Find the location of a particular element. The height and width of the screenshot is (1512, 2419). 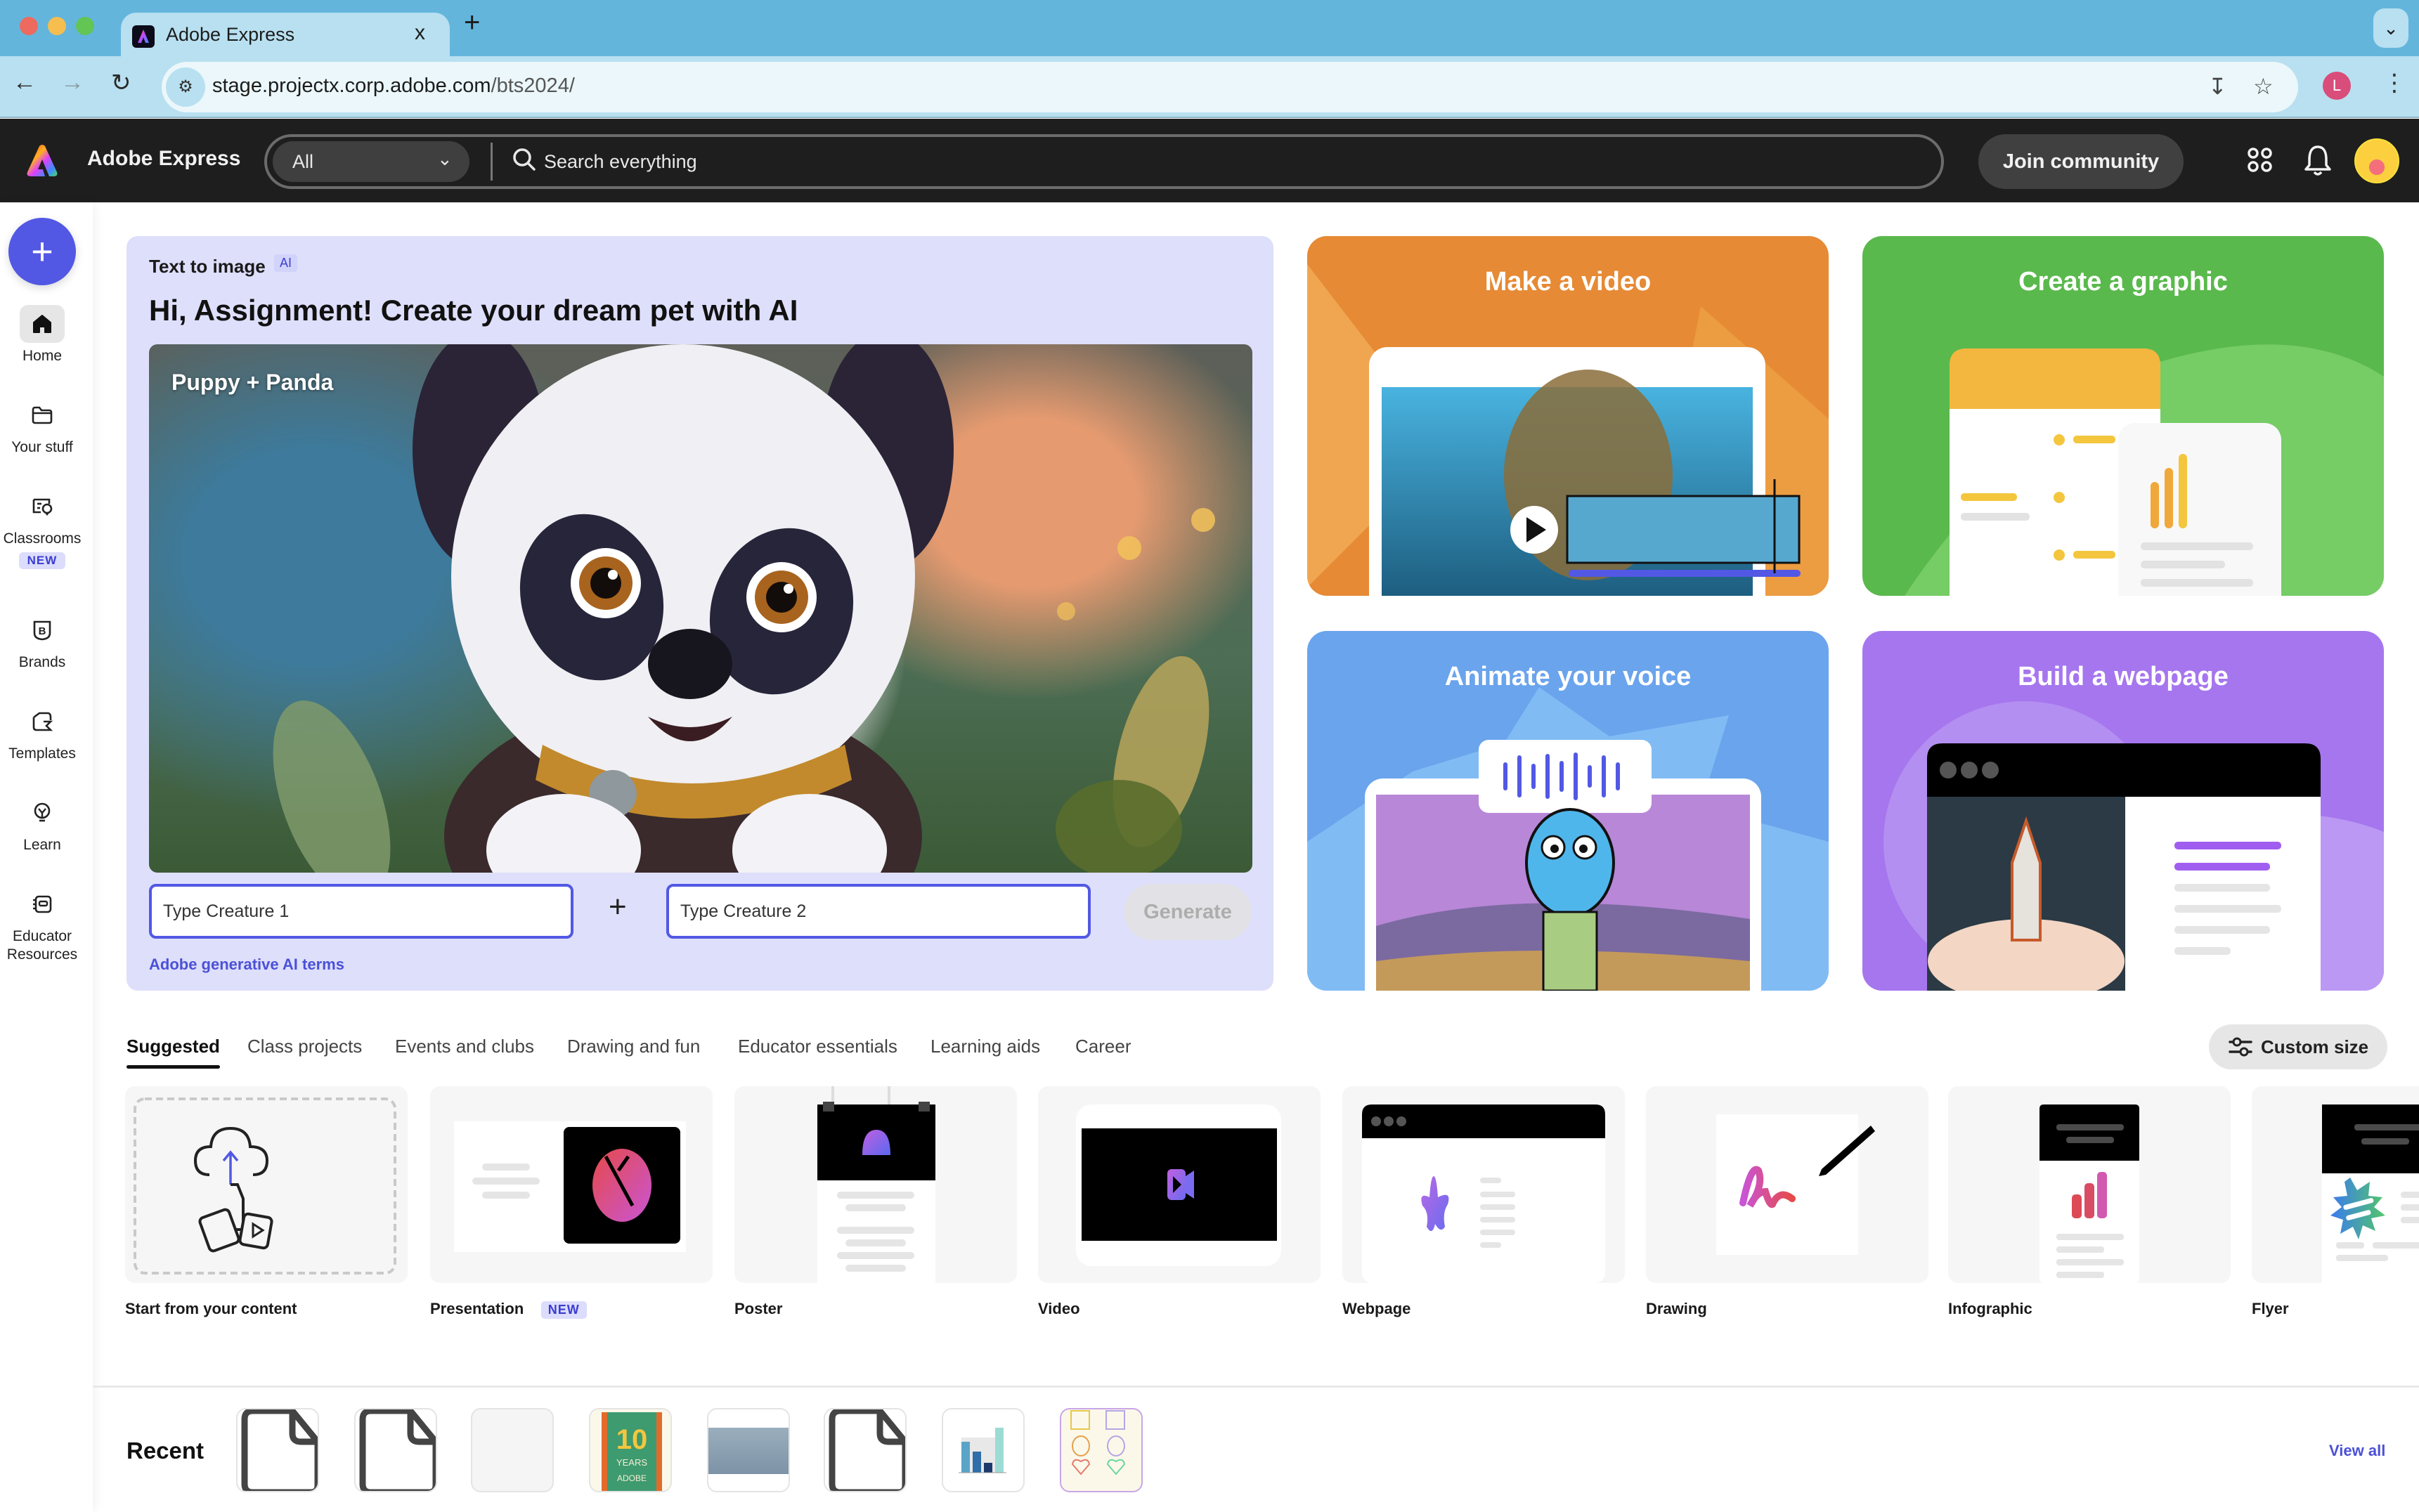

sidebar-item-label: Brands is located at coordinates (42, 662).